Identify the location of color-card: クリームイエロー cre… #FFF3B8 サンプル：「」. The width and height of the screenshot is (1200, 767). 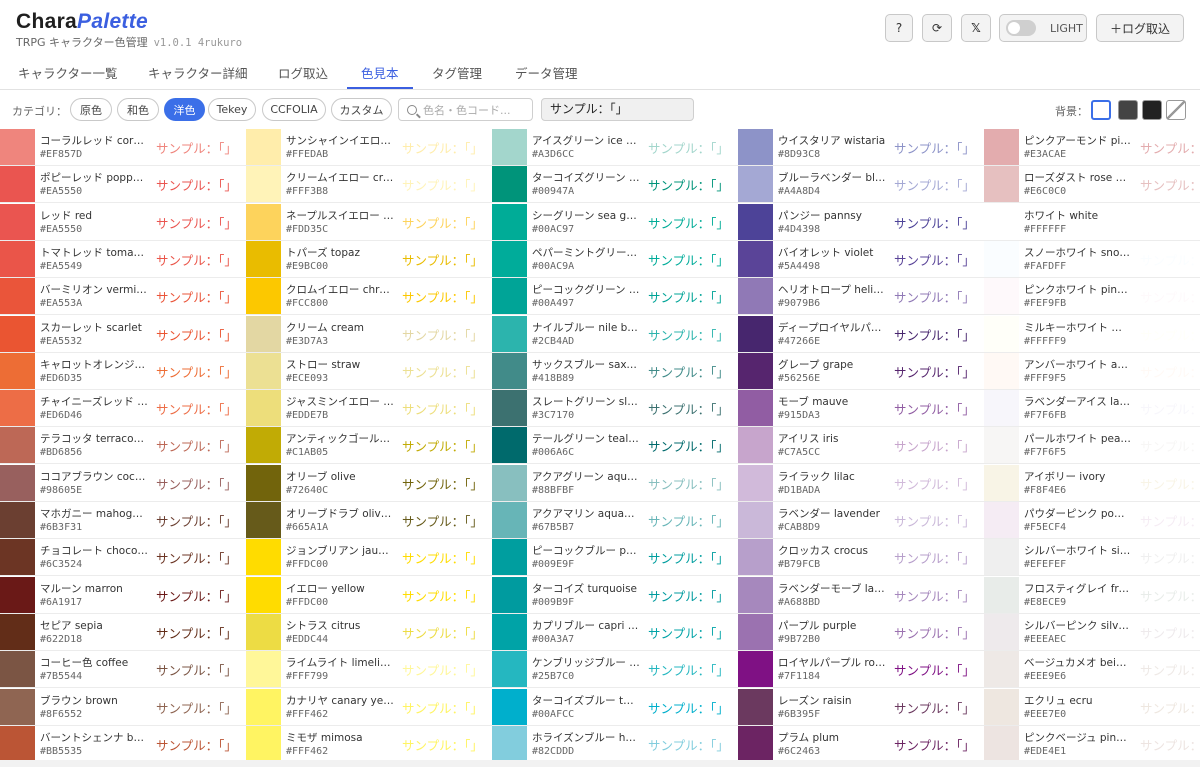
(369, 184).